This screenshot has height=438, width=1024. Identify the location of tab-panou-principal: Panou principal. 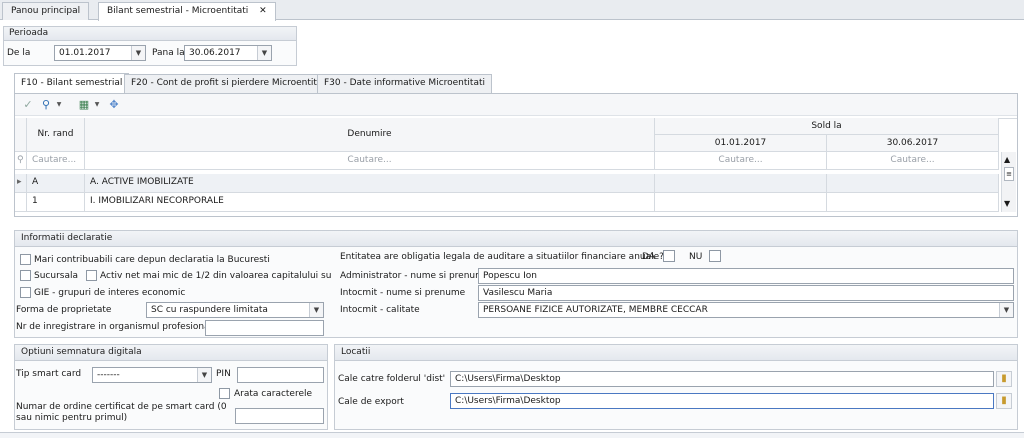
(46, 11).